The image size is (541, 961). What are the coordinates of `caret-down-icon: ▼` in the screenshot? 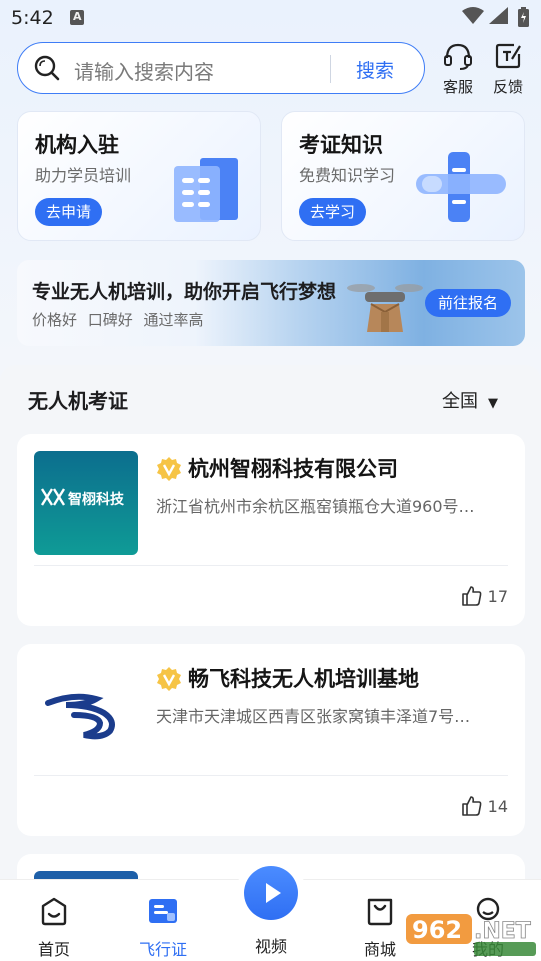 It's located at (493, 403).